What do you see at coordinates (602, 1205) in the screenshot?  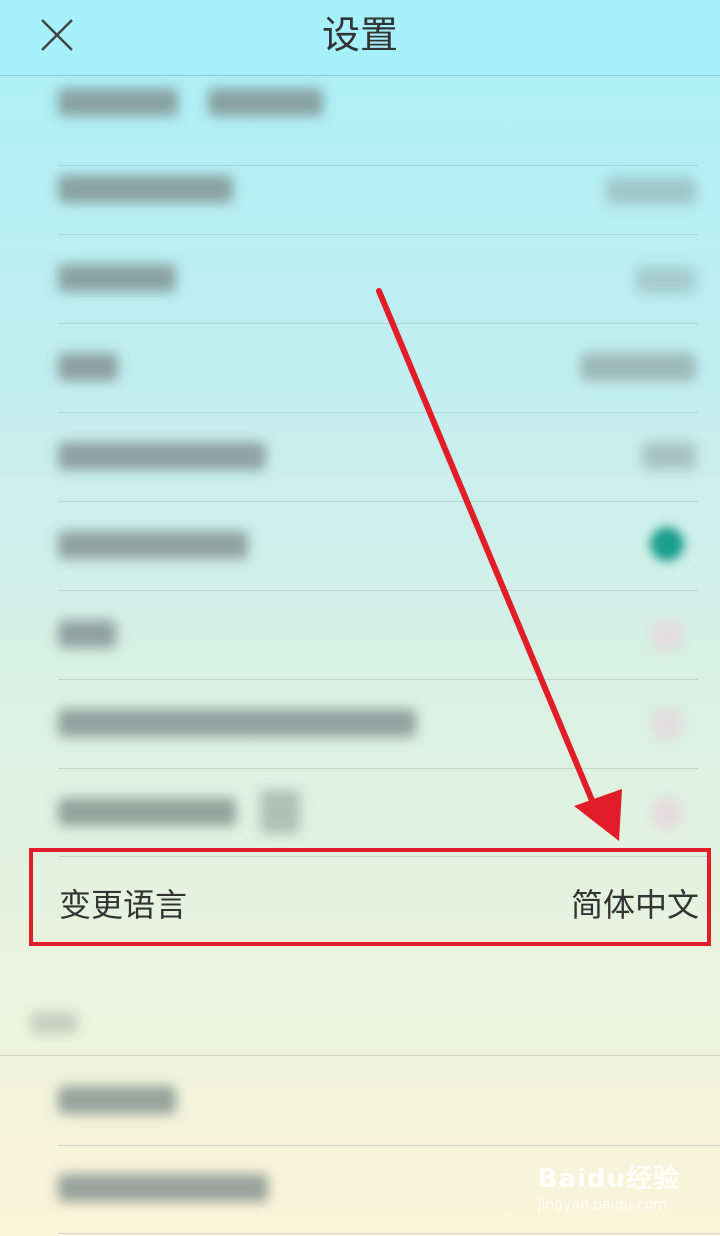 I see `watermark-url: jingyan.baidu.com` at bounding box center [602, 1205].